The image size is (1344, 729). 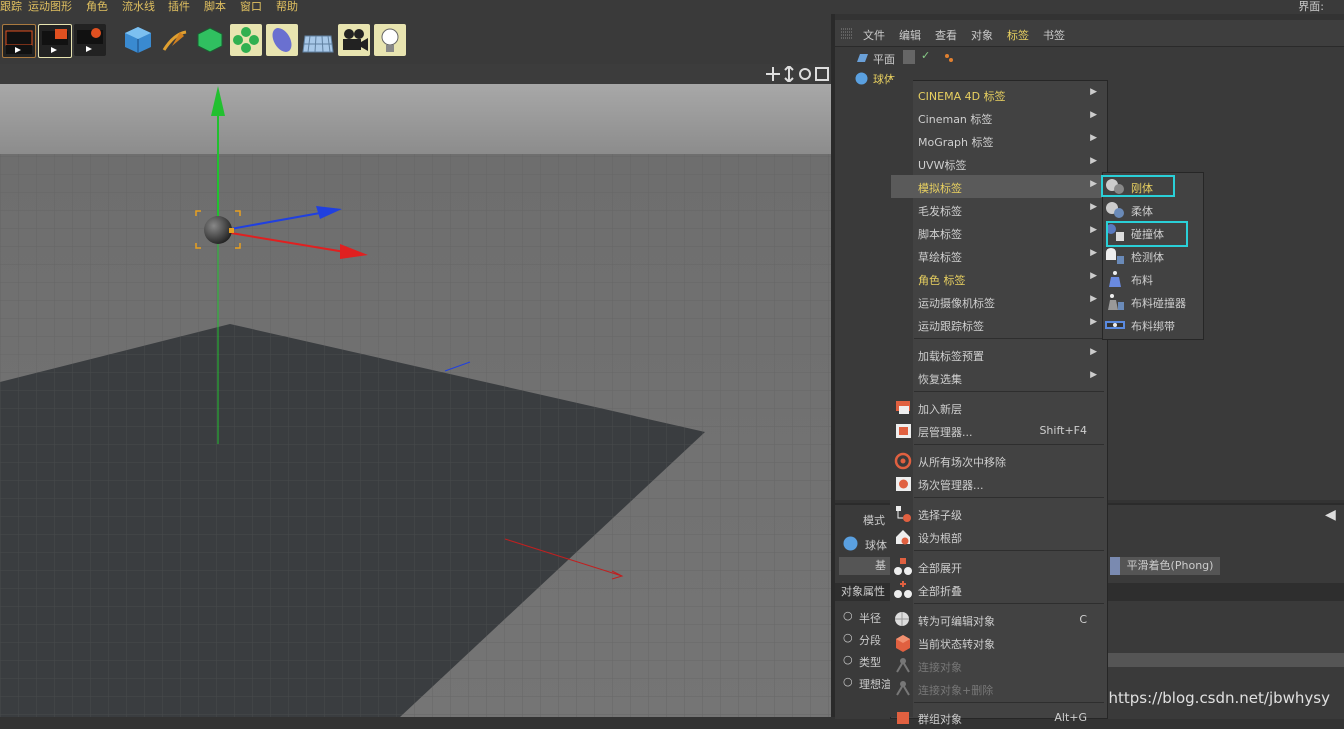 What do you see at coordinates (910, 35) in the screenshot?
I see `om-menu-edit: 编辑` at bounding box center [910, 35].